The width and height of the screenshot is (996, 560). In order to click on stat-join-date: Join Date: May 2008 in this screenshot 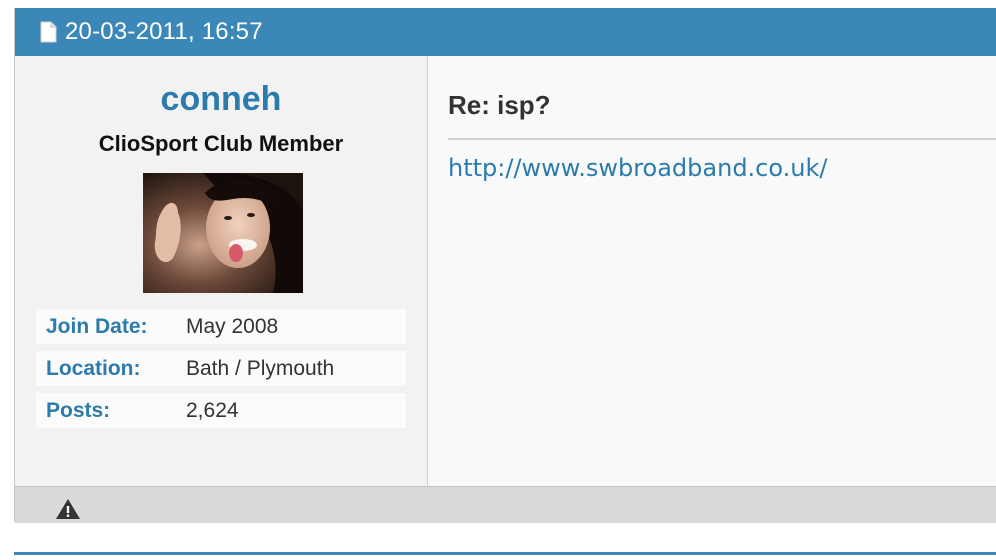, I will do `click(221, 326)`.